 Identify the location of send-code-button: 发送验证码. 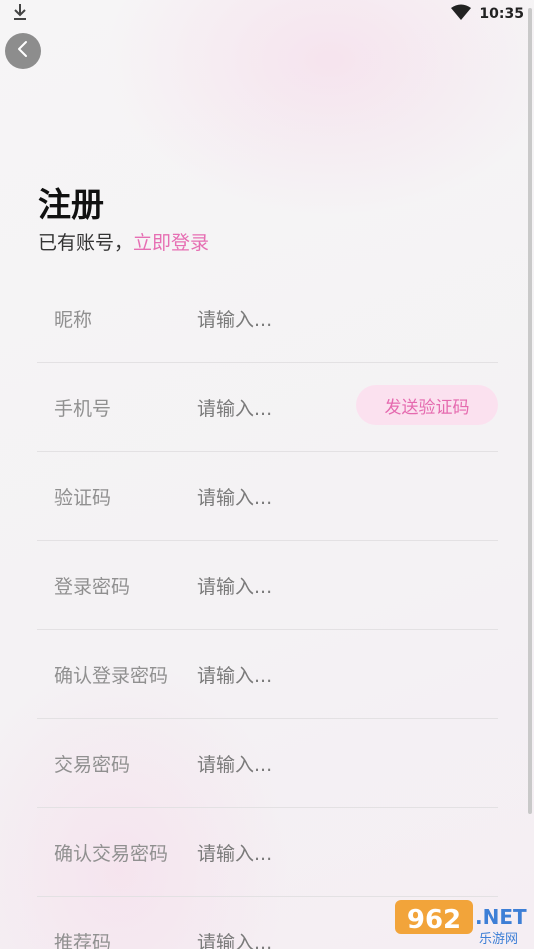
(427, 405).